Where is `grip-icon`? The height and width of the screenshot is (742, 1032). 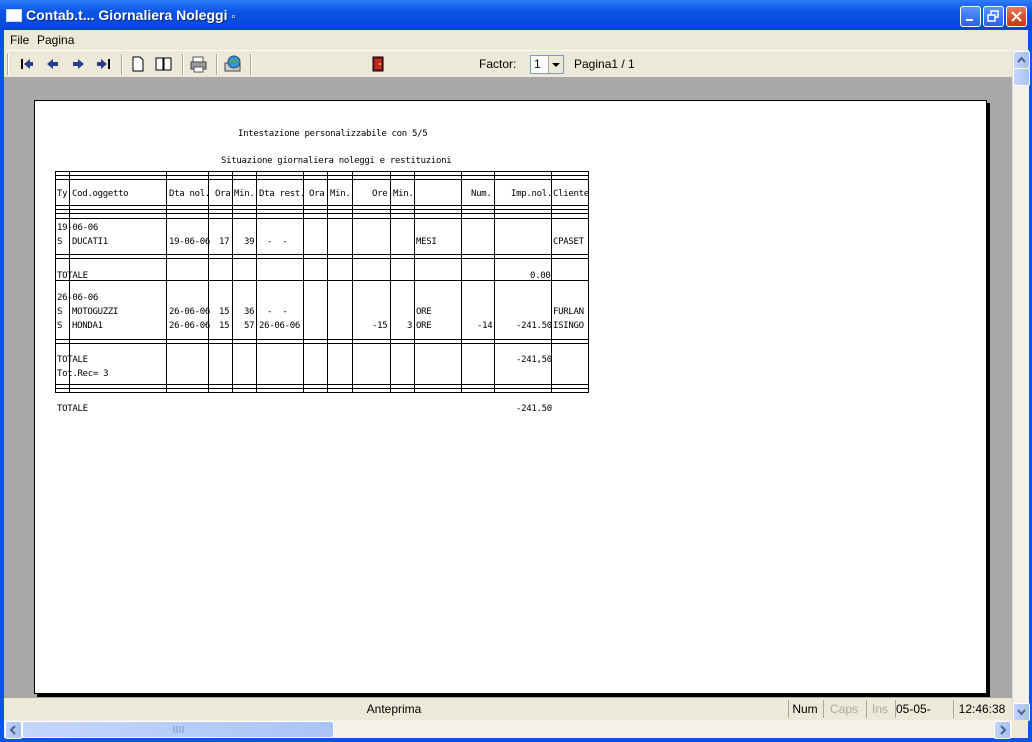
grip-icon is located at coordinates (178, 729).